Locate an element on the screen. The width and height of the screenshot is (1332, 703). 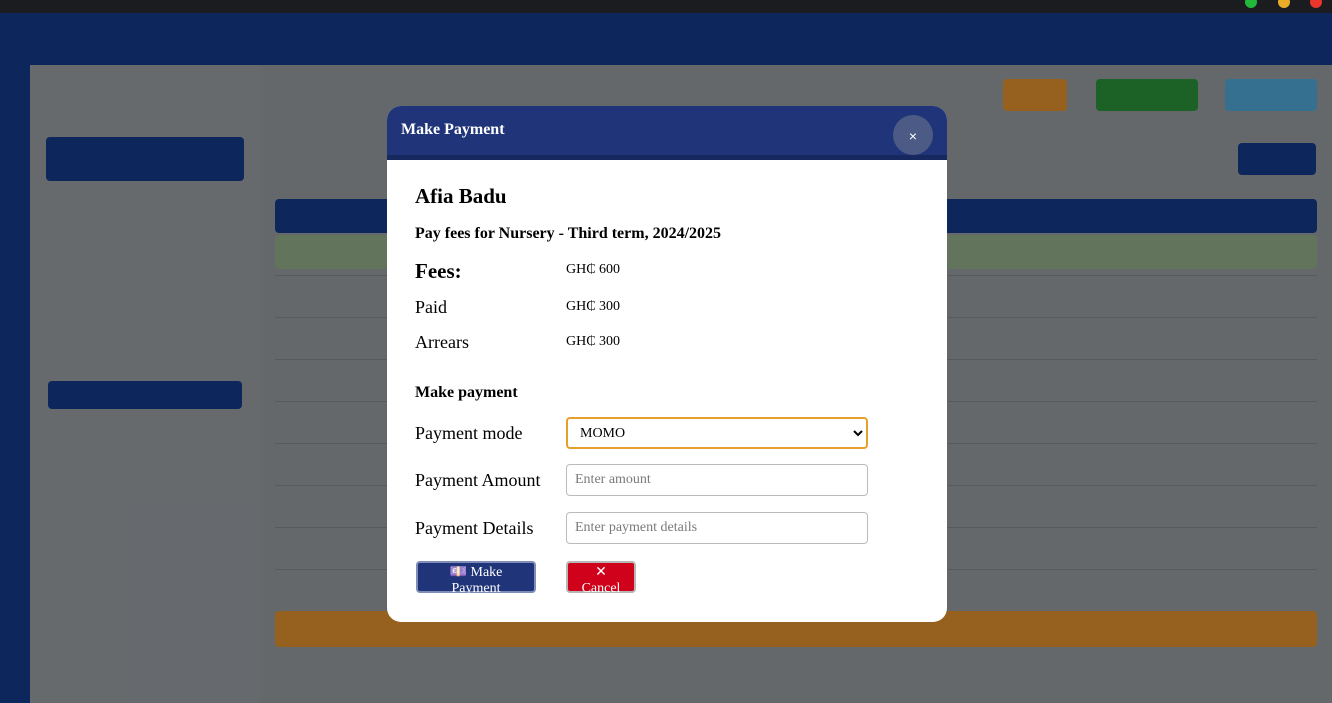
make-payment-button: 💷 Make Payment is located at coordinates (476, 578).